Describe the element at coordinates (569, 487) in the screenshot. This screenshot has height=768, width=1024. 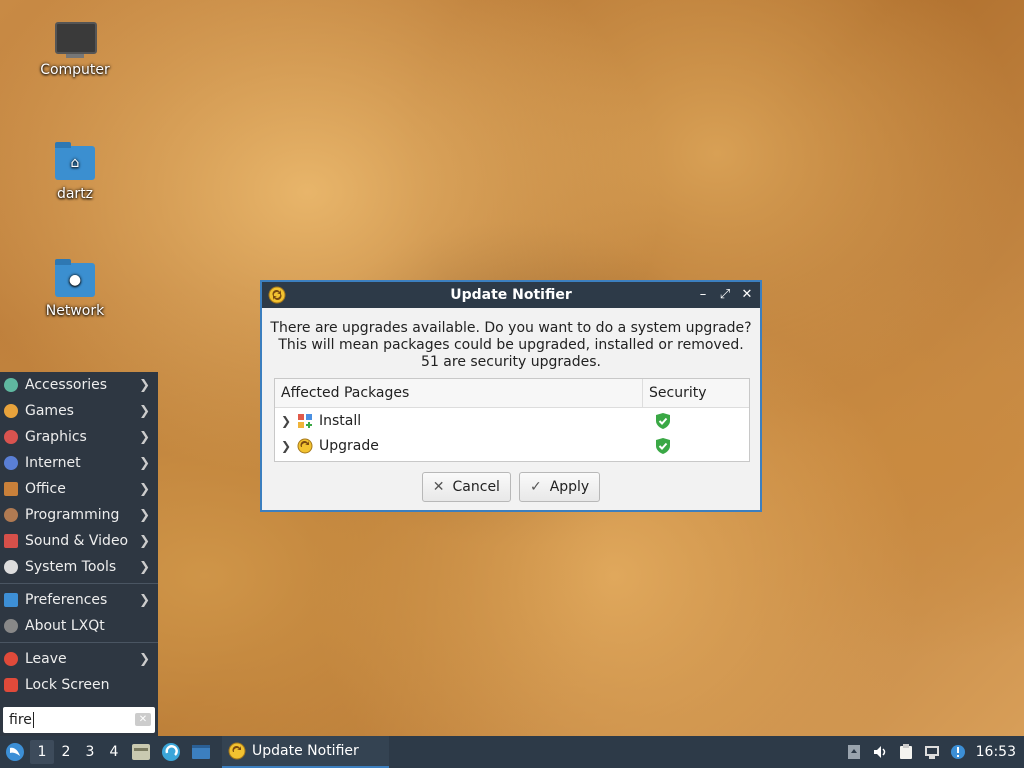
I see `apply-label: Apply` at that location.